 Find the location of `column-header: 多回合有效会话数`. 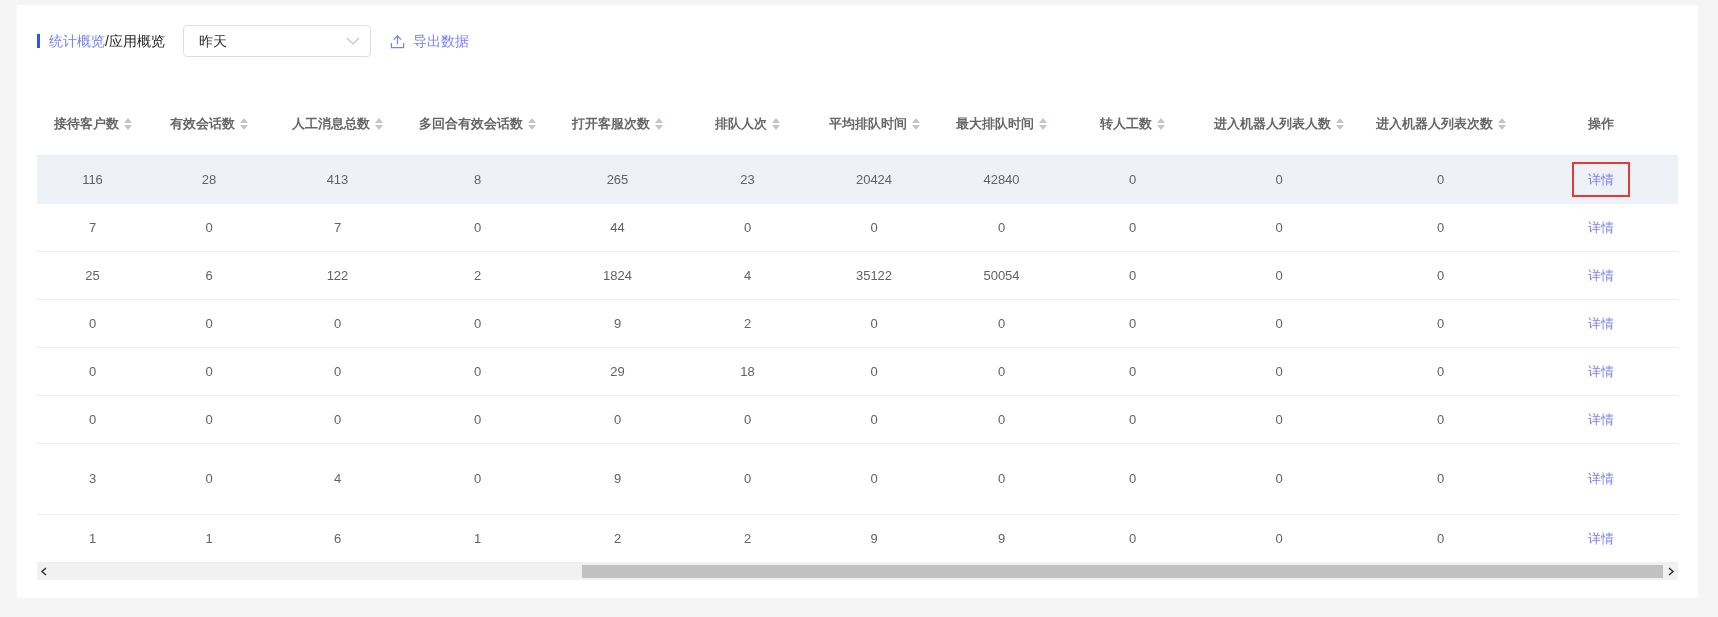

column-header: 多回合有效会话数 is located at coordinates (471, 124).